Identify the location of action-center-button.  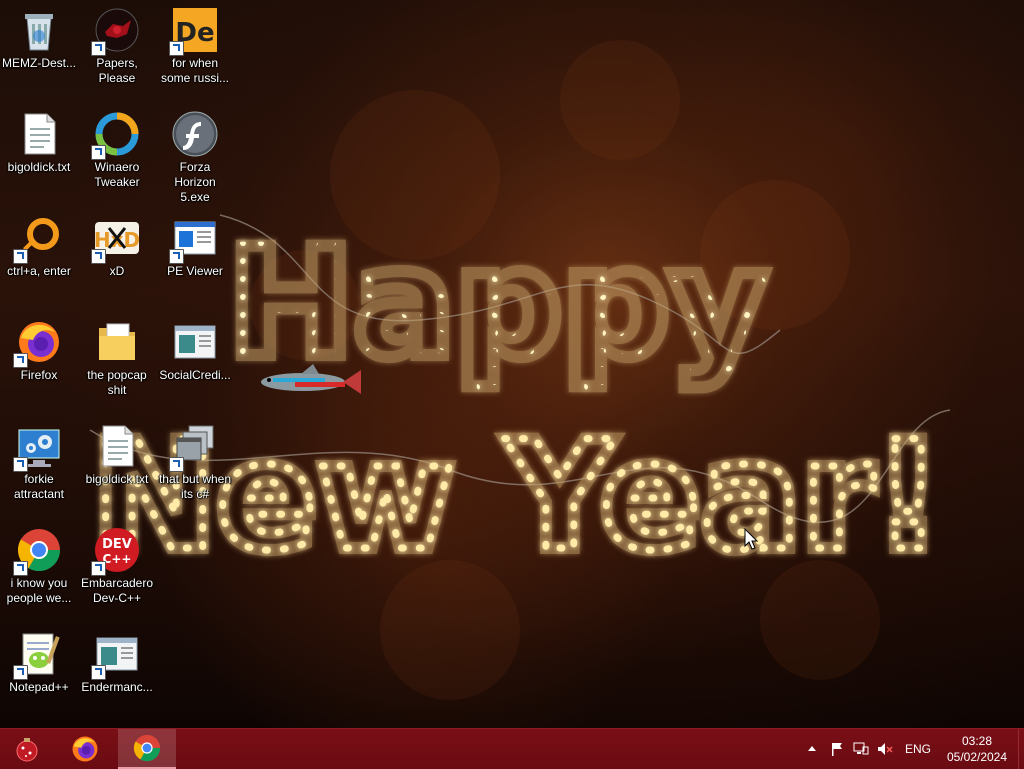
(837, 749).